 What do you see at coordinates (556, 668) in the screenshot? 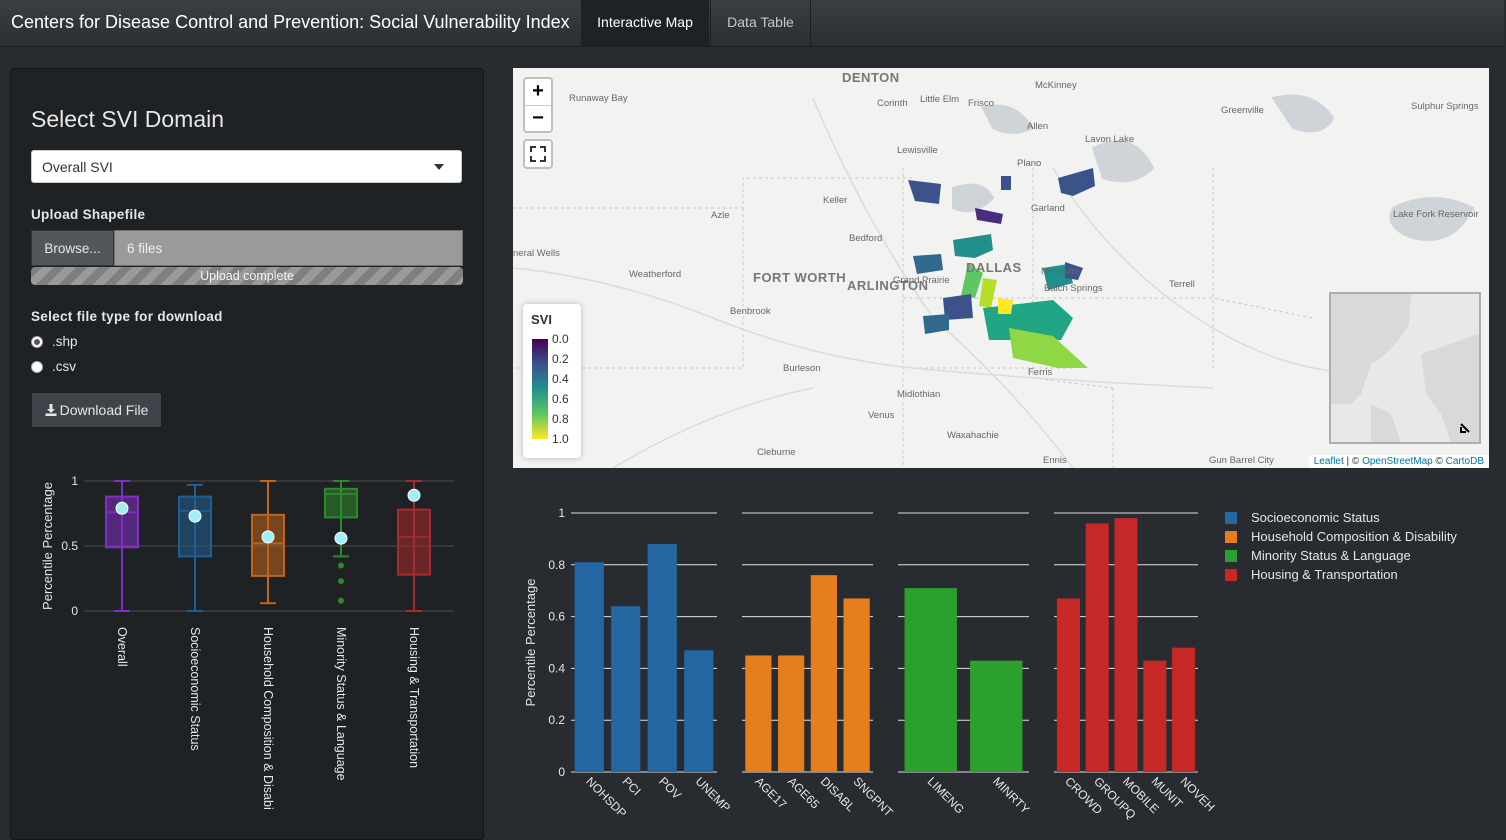
I see `y-tick-label: 0.4` at bounding box center [556, 668].